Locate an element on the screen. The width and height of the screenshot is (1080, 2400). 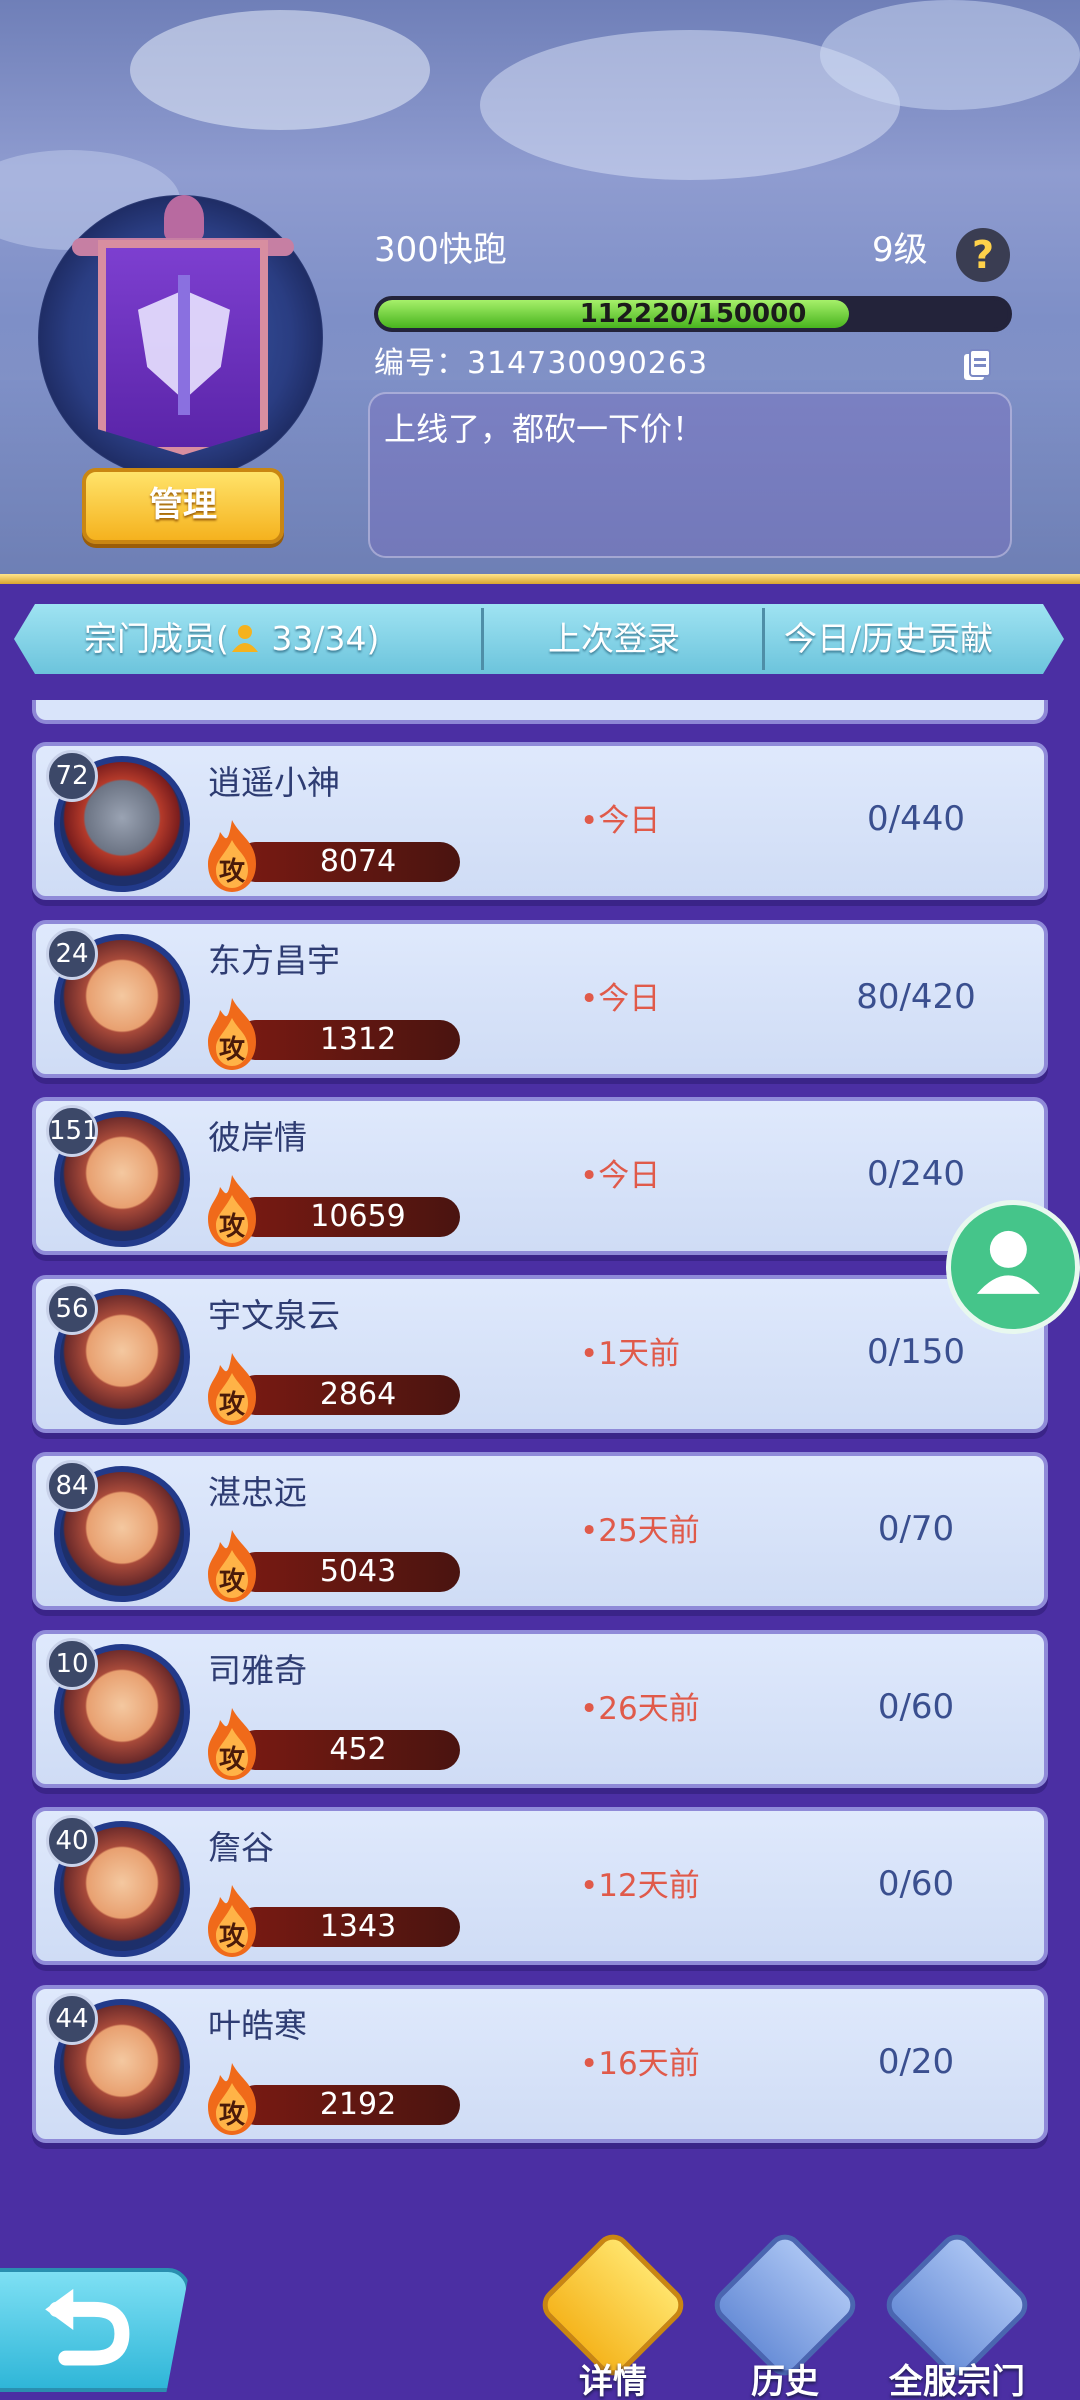
member-power: 1312 is located at coordinates (358, 1039).